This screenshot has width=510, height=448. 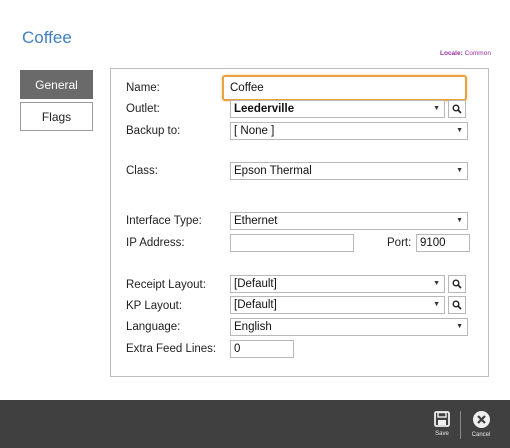 I want to click on toolbar-divider, so click(x=460, y=425).